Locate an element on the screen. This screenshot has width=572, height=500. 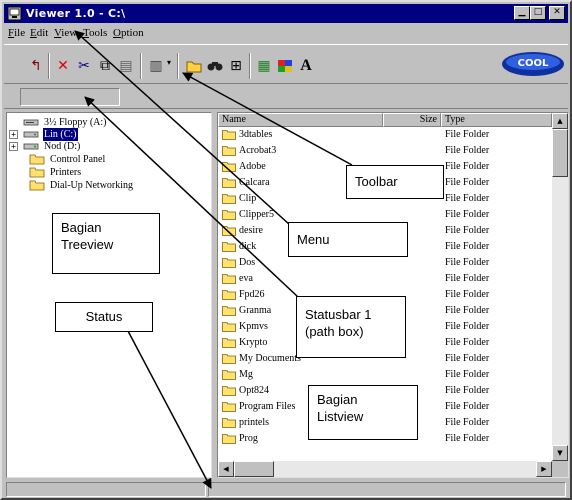
cut-button: ✂ is located at coordinates (84, 66).